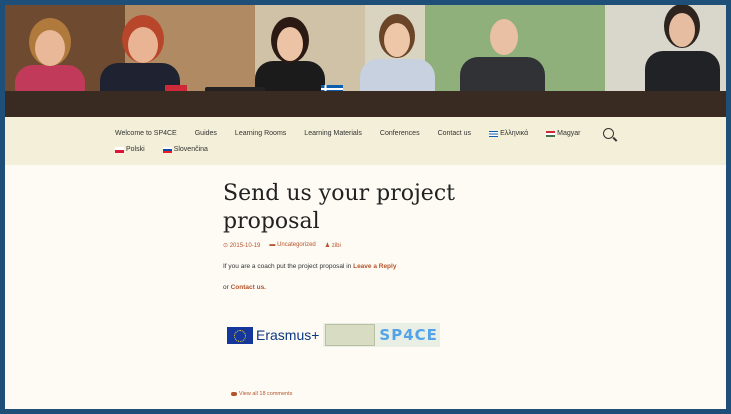 The image size is (731, 414). Describe the element at coordinates (569, 133) in the screenshot. I see `nav-label: Magyar` at that location.